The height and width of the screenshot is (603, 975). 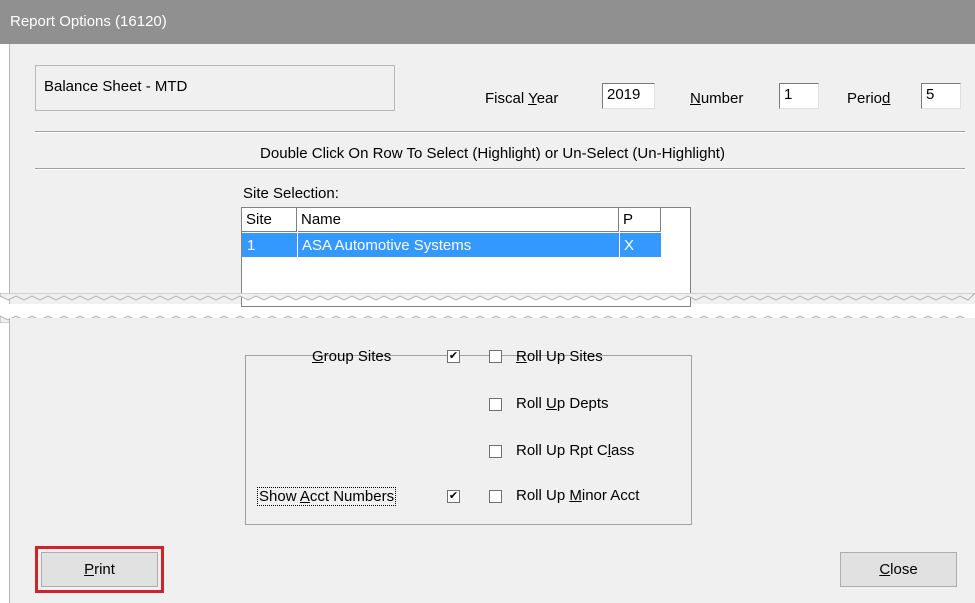 I want to click on separator-bottom, so click(x=500, y=169).